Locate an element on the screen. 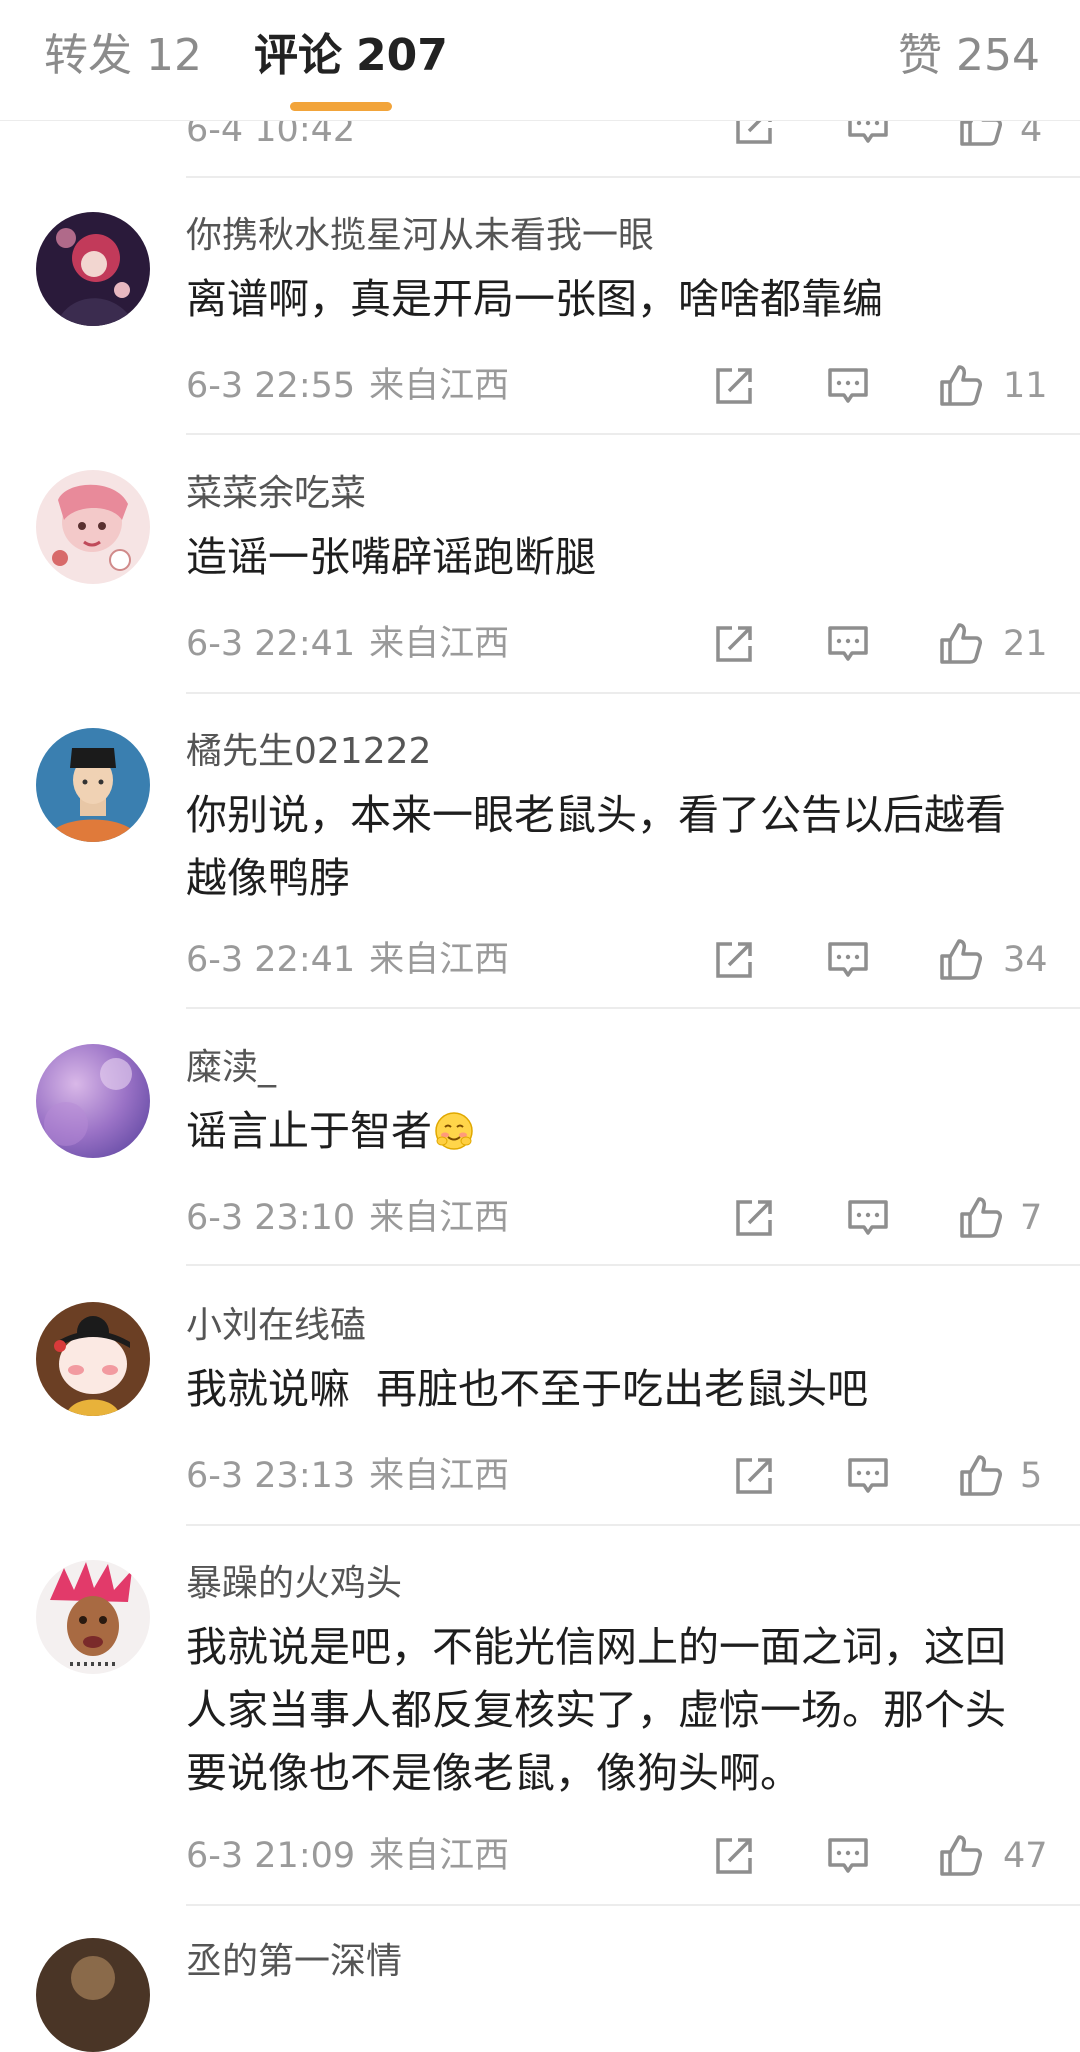  tab-forward-count: 12 is located at coordinates (174, 55).